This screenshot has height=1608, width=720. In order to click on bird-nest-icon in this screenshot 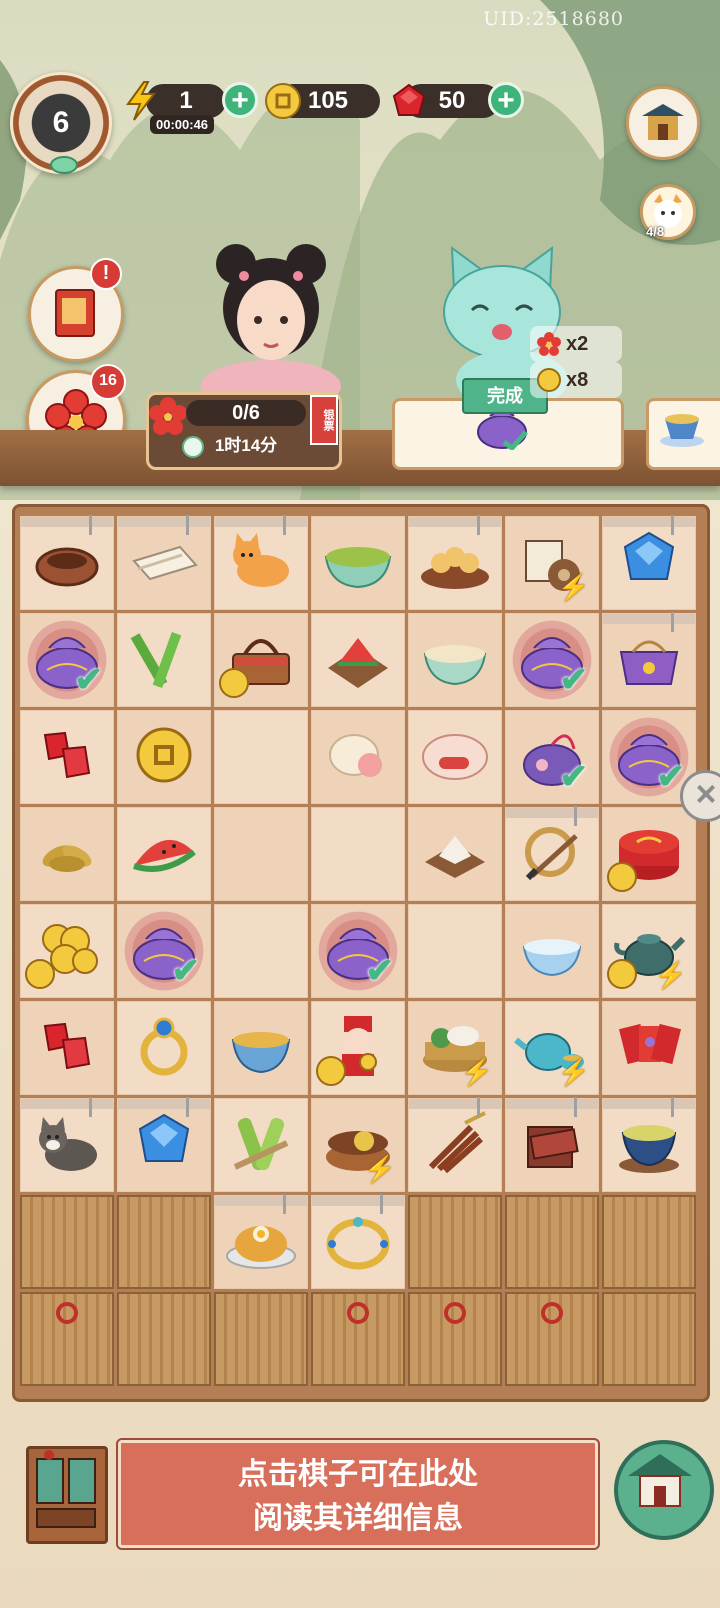, I will do `click(67, 563)`.